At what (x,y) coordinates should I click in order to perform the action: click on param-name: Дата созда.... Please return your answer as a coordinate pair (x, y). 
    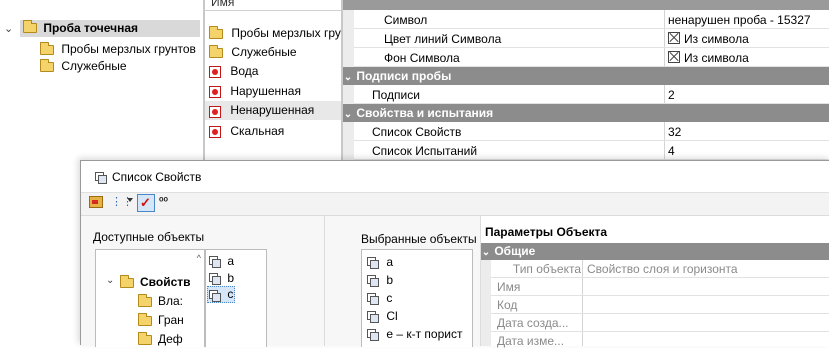
    Looking at the image, I should click on (533, 323).